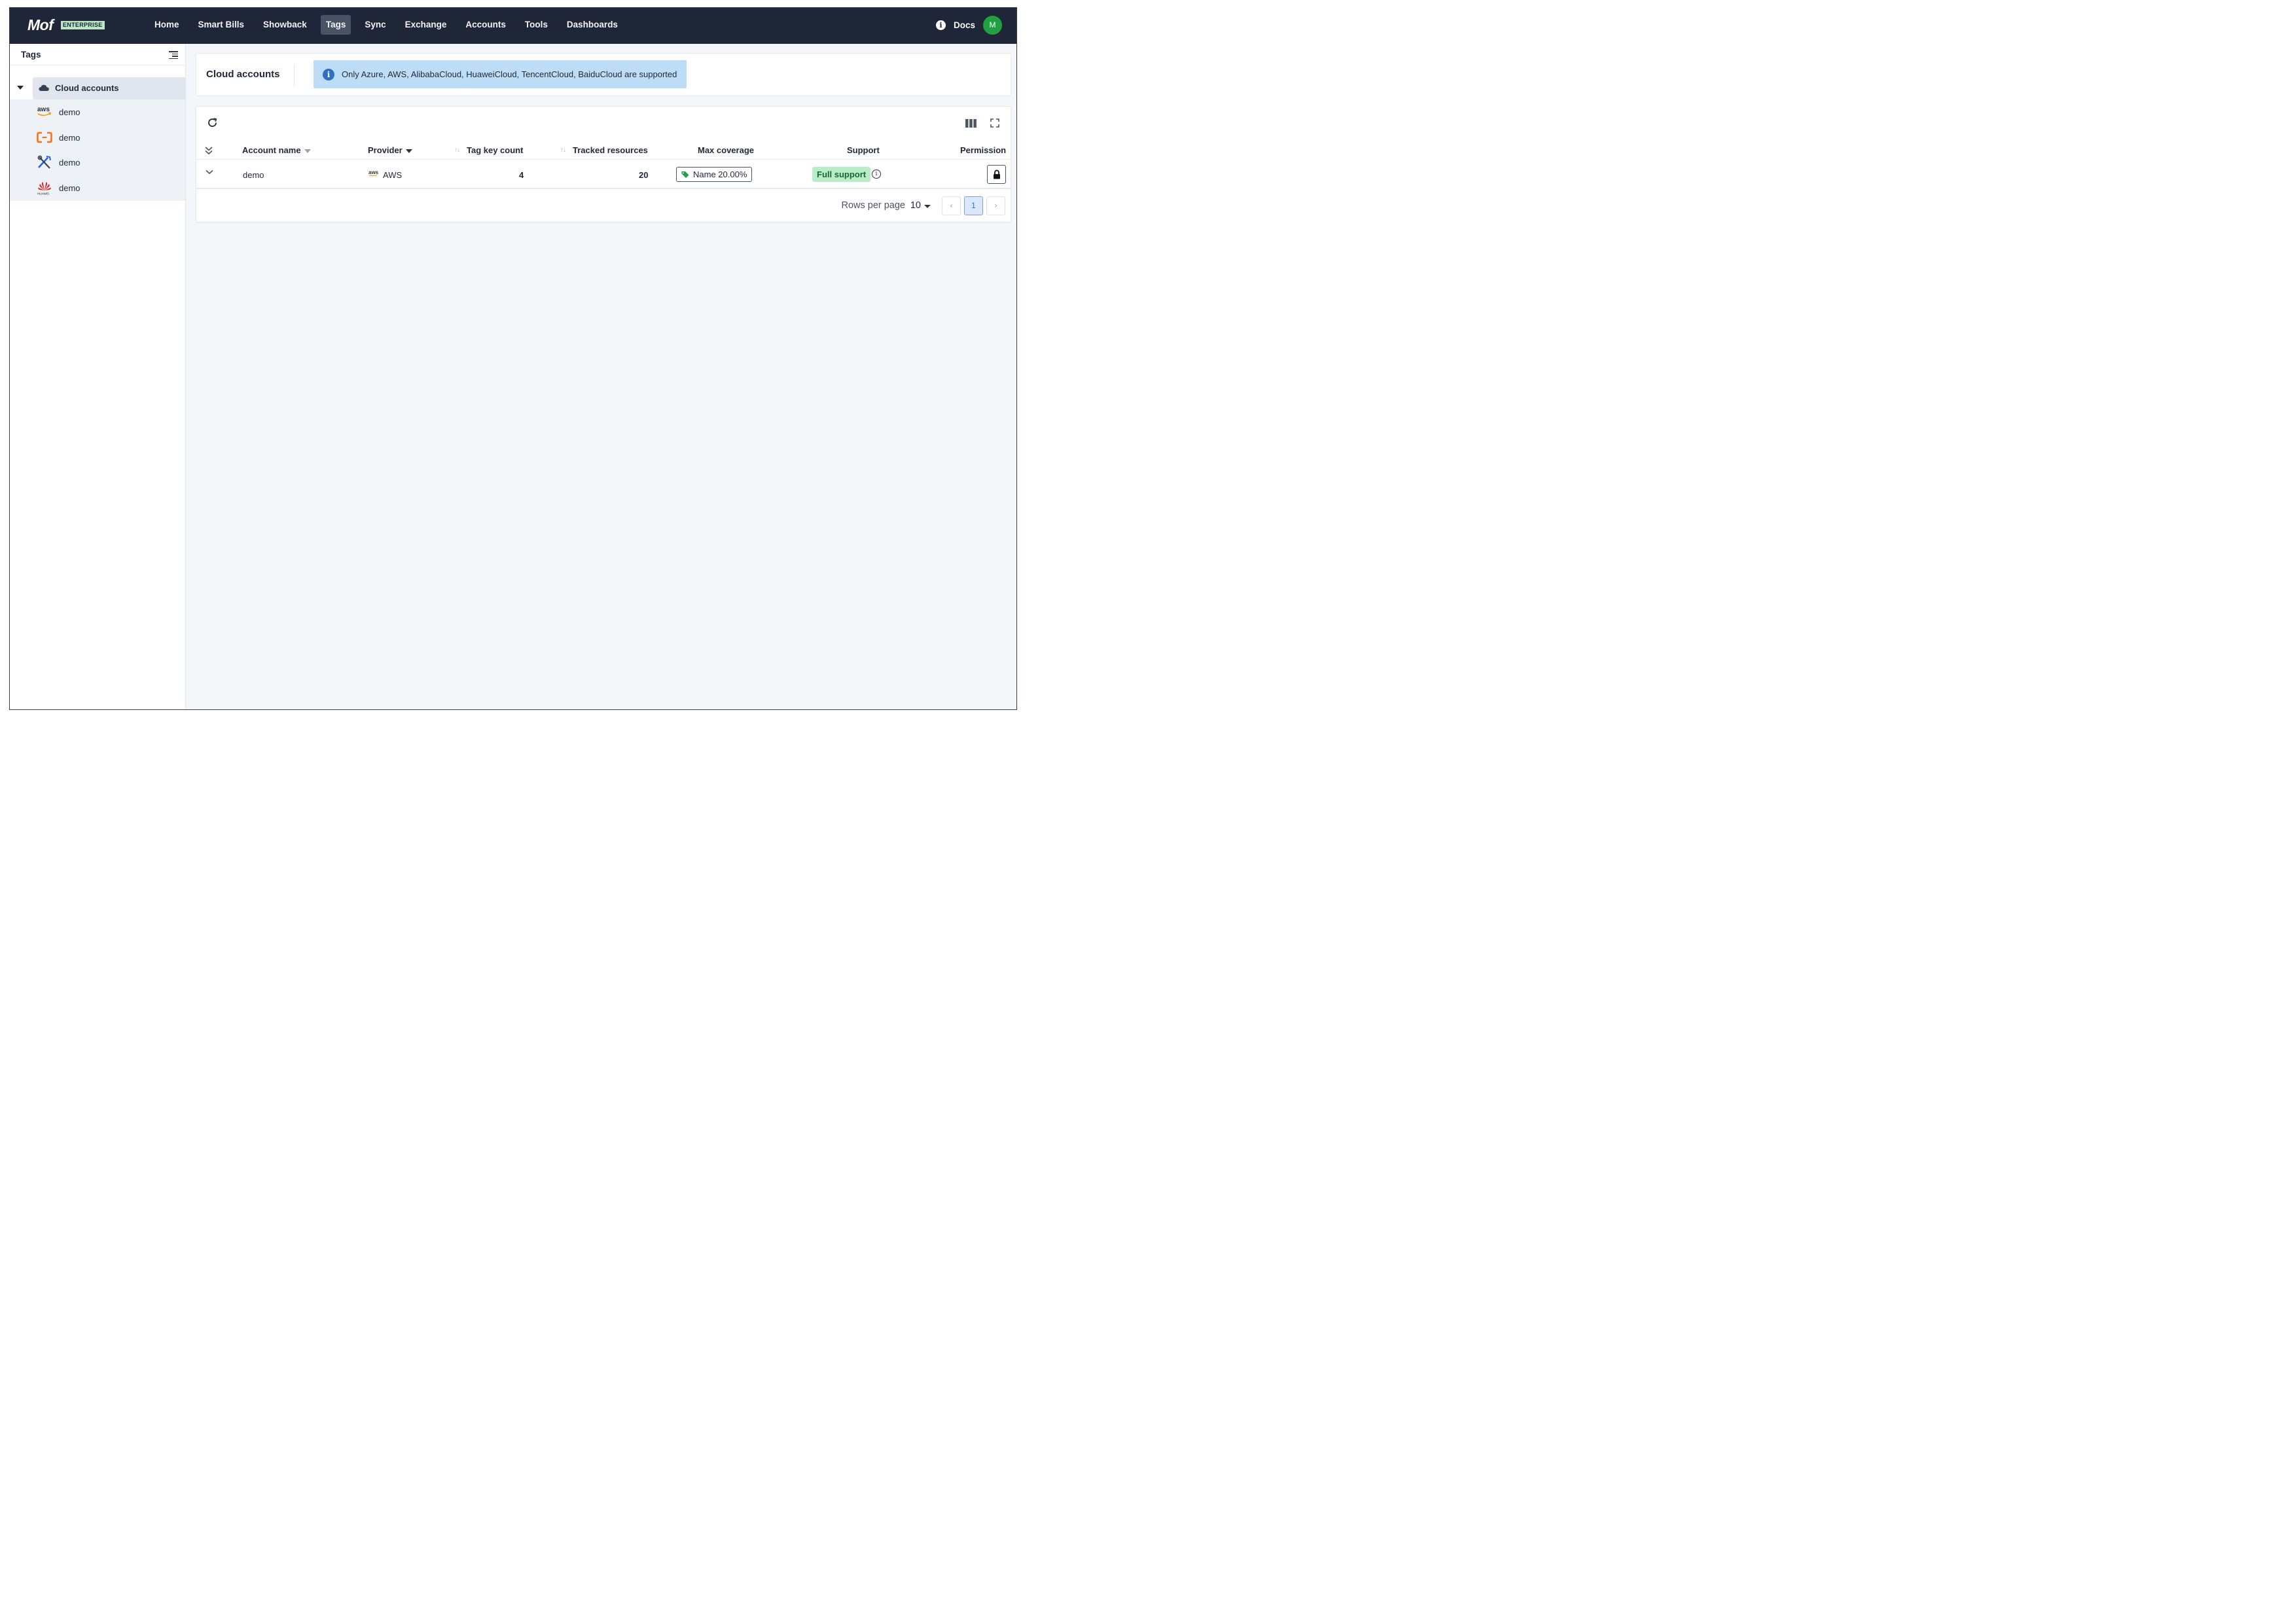 The width and height of the screenshot is (2296, 1615). I want to click on col-tag-key-count: Tag key count, so click(495, 150).